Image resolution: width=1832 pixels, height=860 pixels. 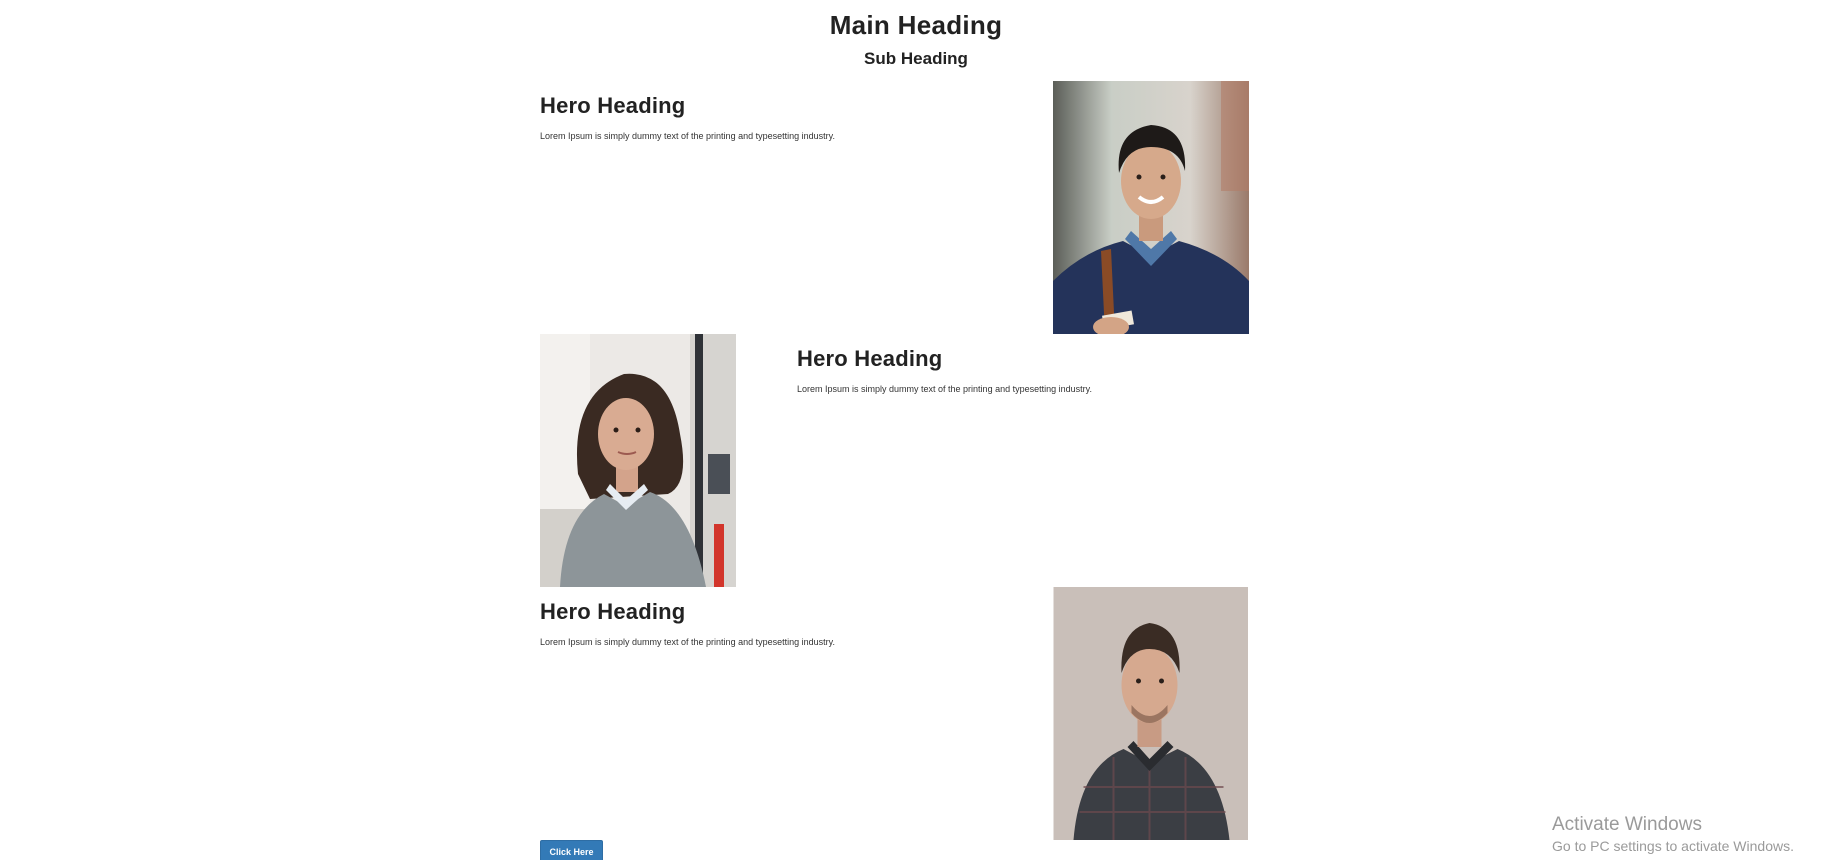 I want to click on woman-portrait-photo, so click(x=638, y=460).